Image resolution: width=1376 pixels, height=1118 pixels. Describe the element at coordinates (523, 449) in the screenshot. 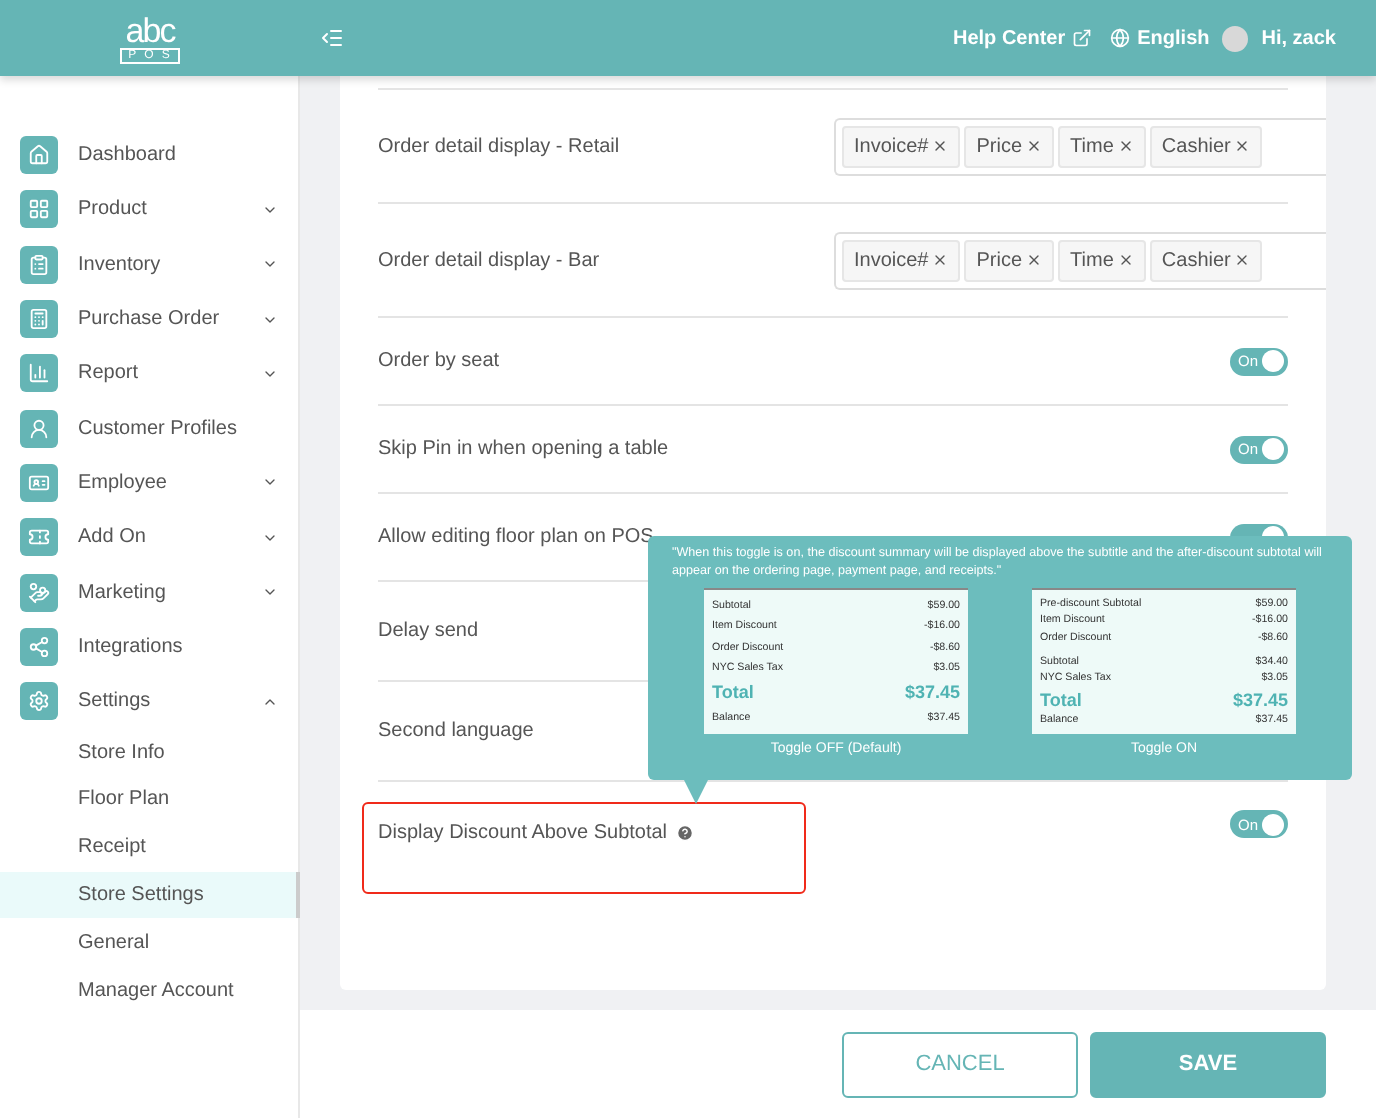

I see `setting-label: Skip Pin in when opening a table` at that location.